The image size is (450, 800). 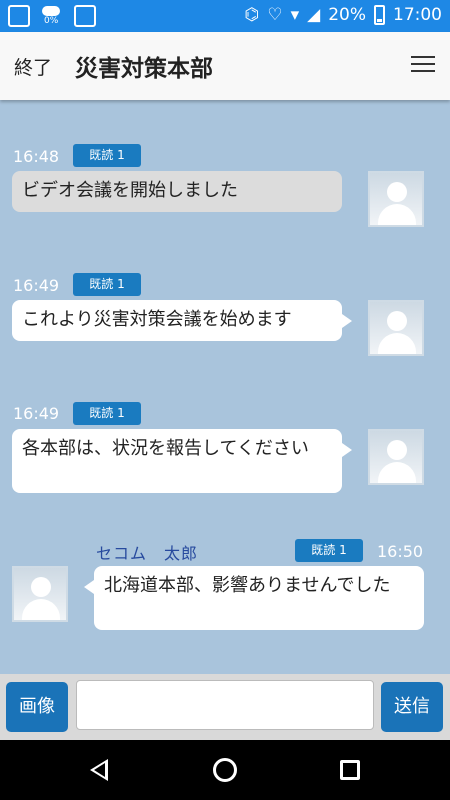 What do you see at coordinates (379, 15) in the screenshot?
I see `battery-icon` at bounding box center [379, 15].